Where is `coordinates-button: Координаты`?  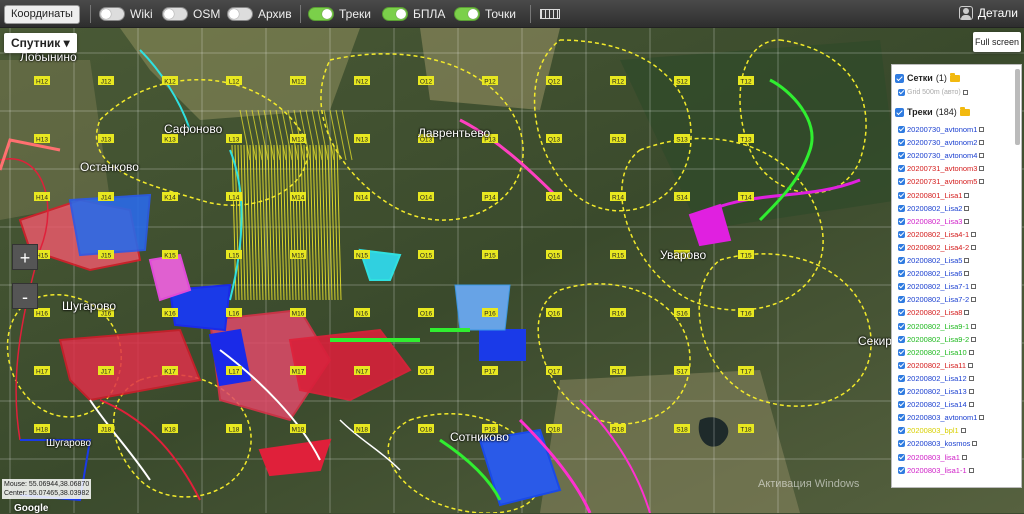
coordinates-button: Координаты is located at coordinates (42, 14).